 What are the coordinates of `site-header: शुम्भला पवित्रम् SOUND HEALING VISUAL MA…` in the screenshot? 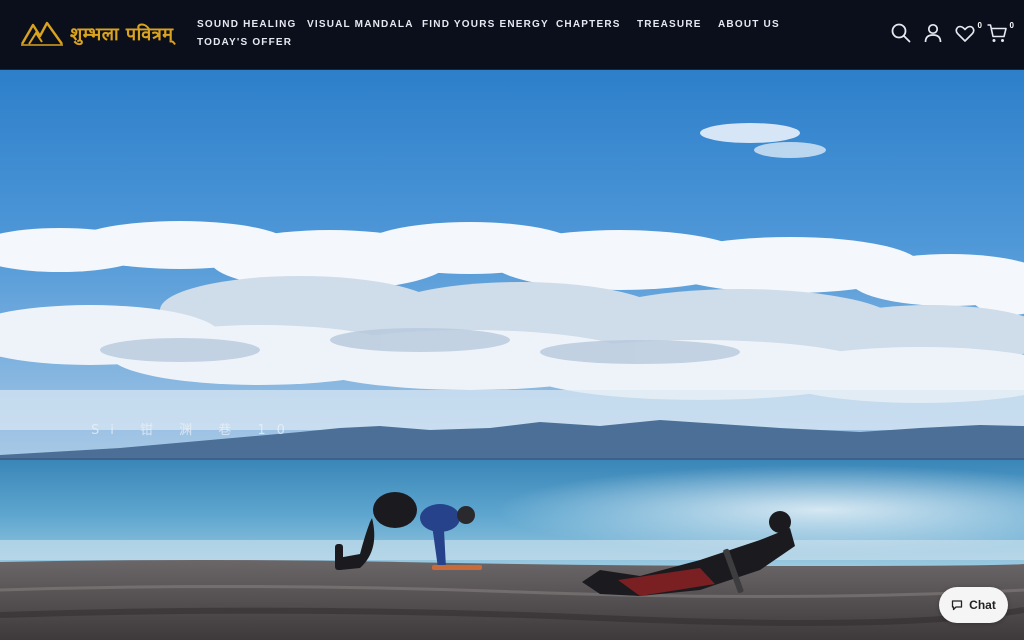 It's located at (512, 35).